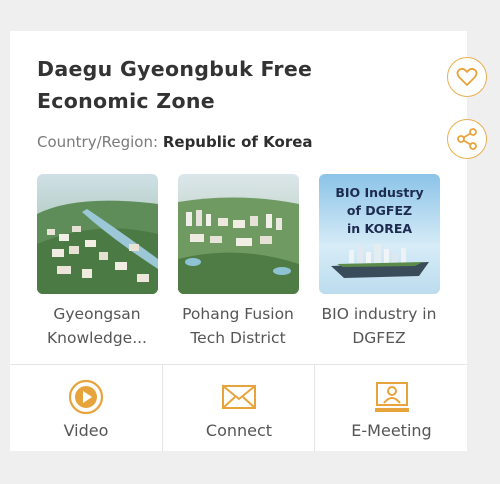  What do you see at coordinates (379, 192) in the screenshot?
I see `bio-image-line-1: BIO Industry` at bounding box center [379, 192].